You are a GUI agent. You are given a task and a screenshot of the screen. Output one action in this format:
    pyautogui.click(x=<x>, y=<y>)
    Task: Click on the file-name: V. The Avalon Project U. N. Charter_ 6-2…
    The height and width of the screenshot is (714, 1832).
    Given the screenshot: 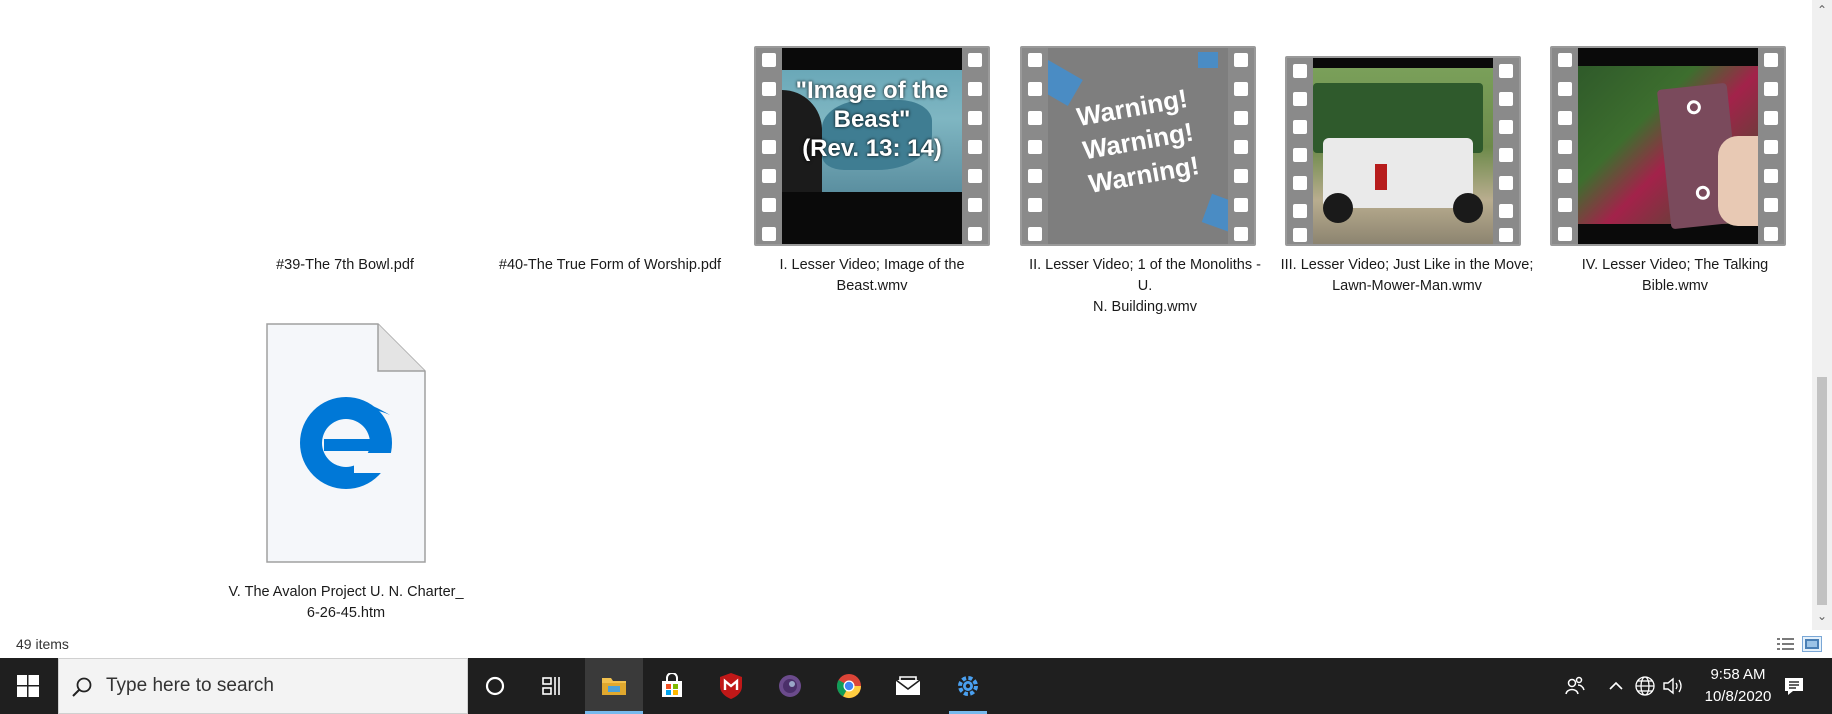 What is the action you would take?
    pyautogui.click(x=346, y=602)
    